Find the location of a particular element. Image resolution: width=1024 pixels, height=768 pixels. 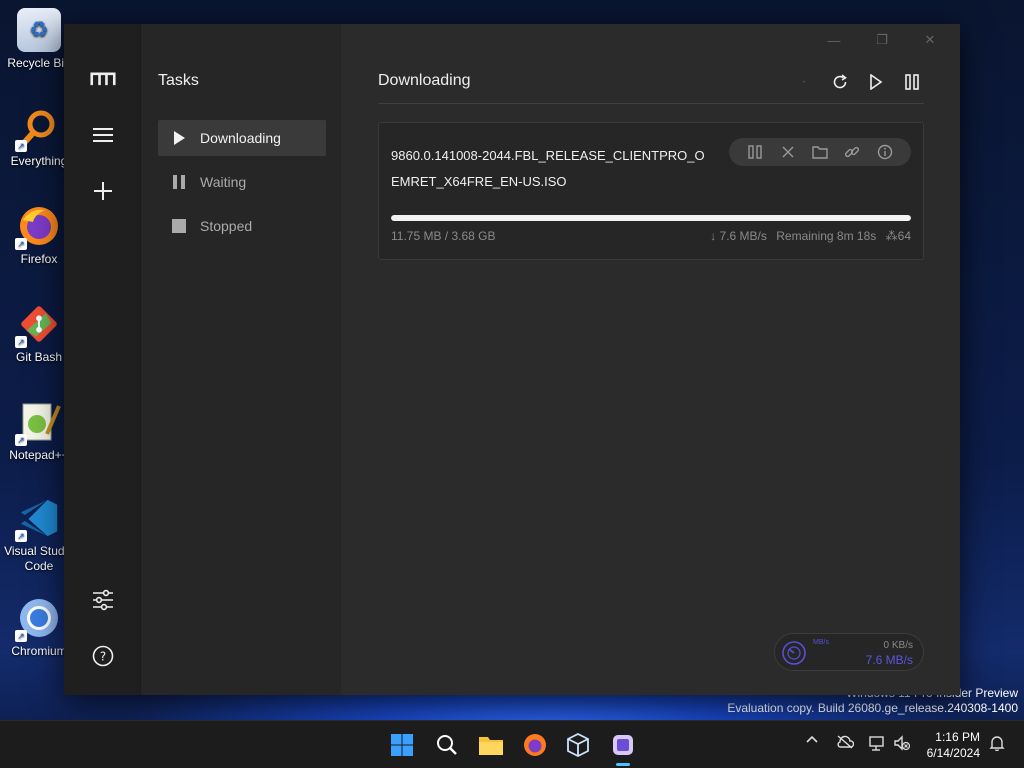

taskbar-firefox-button is located at coordinates (535, 745).